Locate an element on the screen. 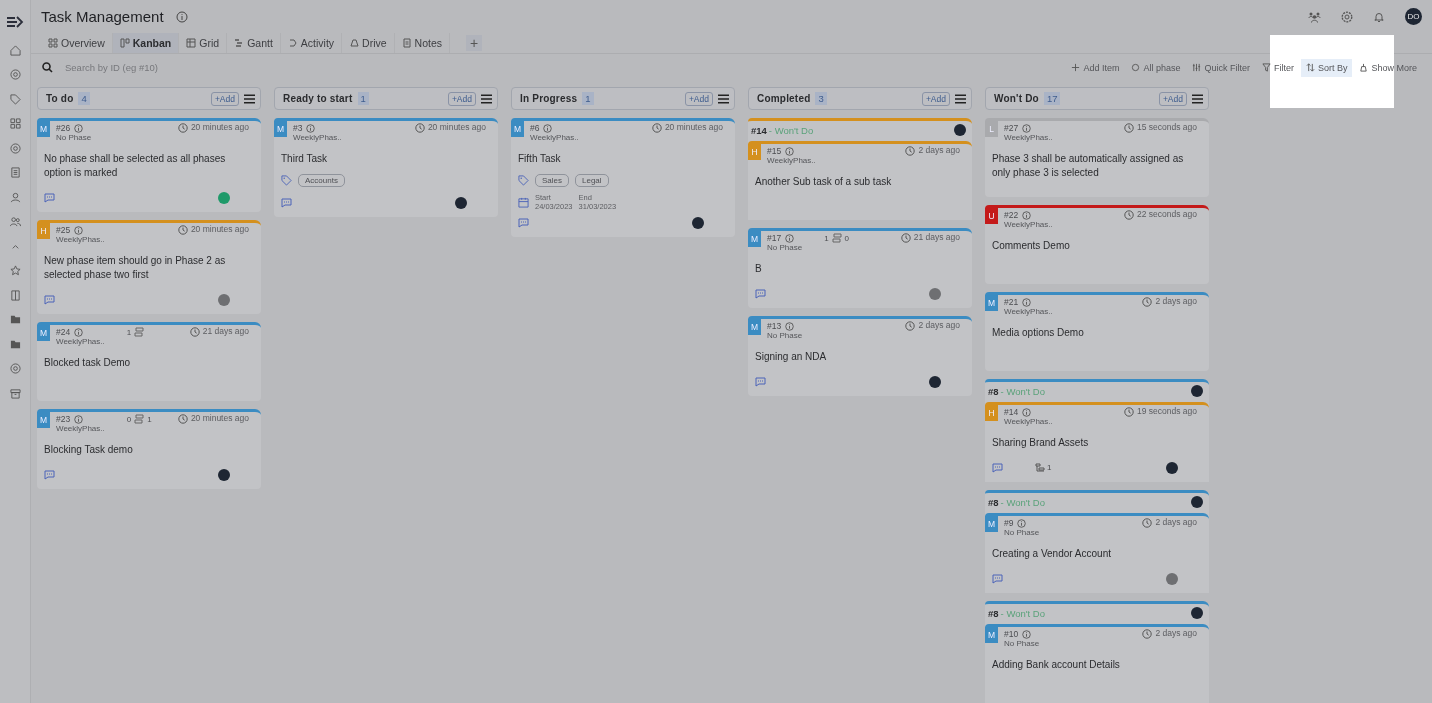 The height and width of the screenshot is (703, 1432). phase-label: WeeklyPhas.. is located at coordinates (554, 137).